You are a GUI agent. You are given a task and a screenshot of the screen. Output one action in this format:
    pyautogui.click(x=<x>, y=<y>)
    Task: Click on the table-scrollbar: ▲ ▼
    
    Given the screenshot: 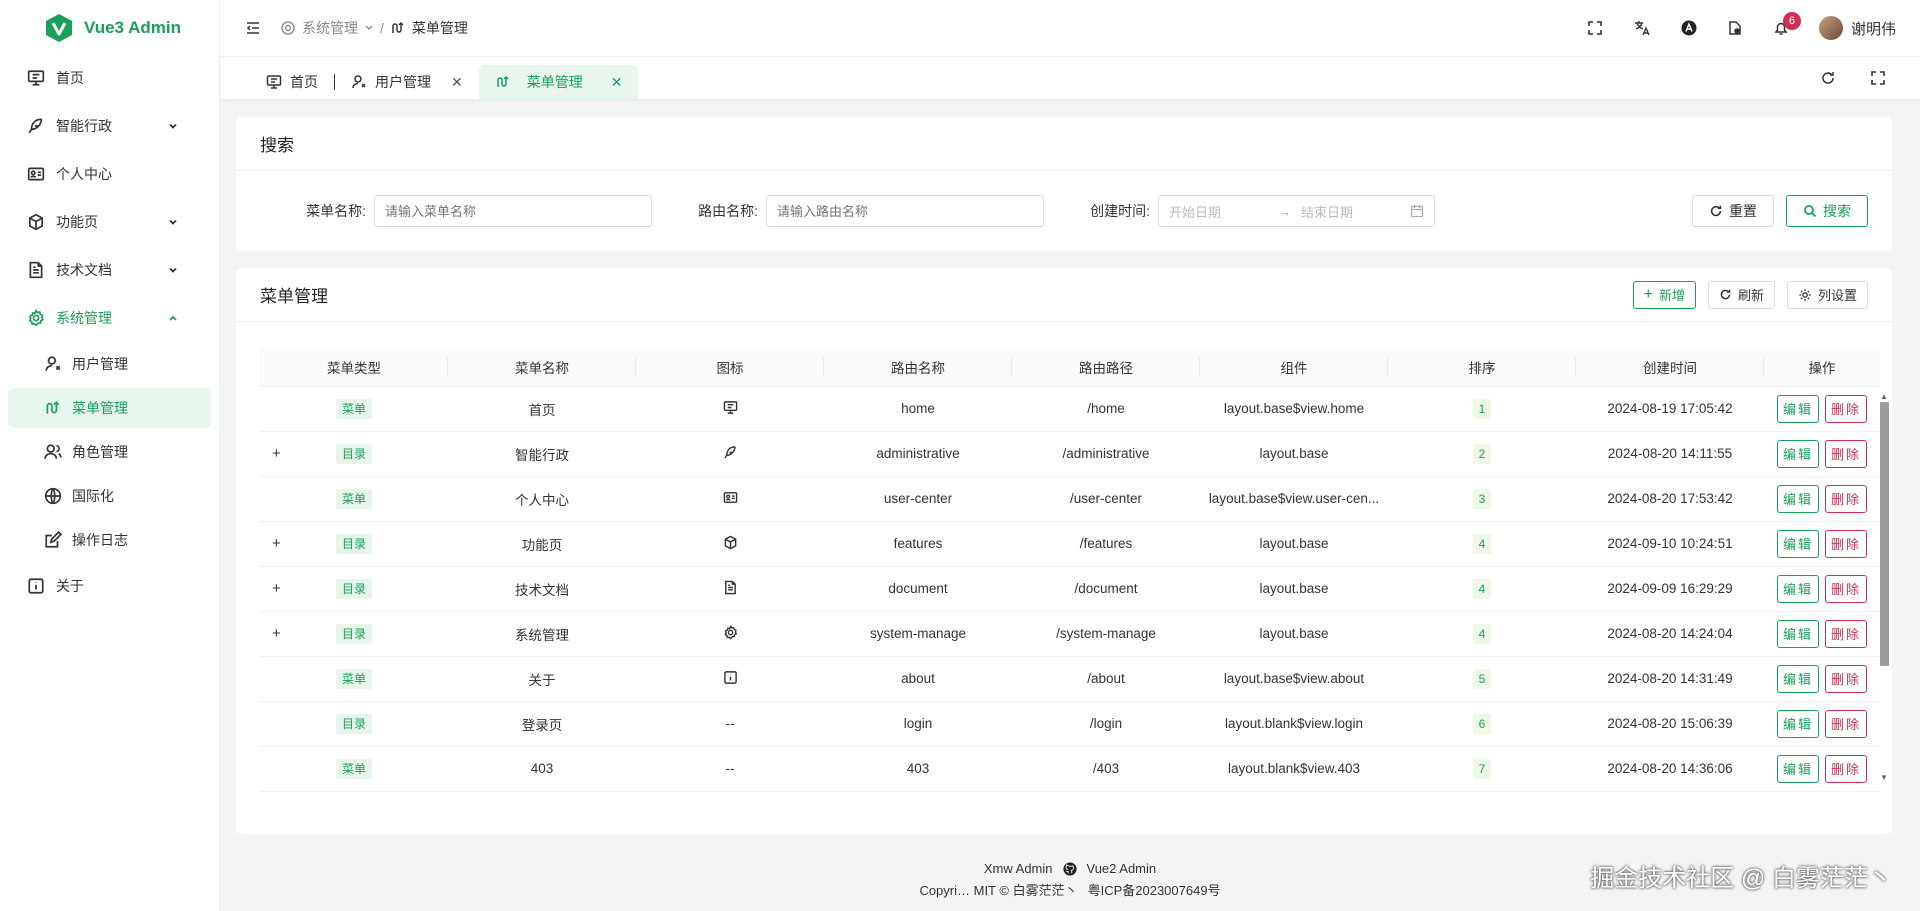 What is the action you would take?
    pyautogui.click(x=1884, y=587)
    